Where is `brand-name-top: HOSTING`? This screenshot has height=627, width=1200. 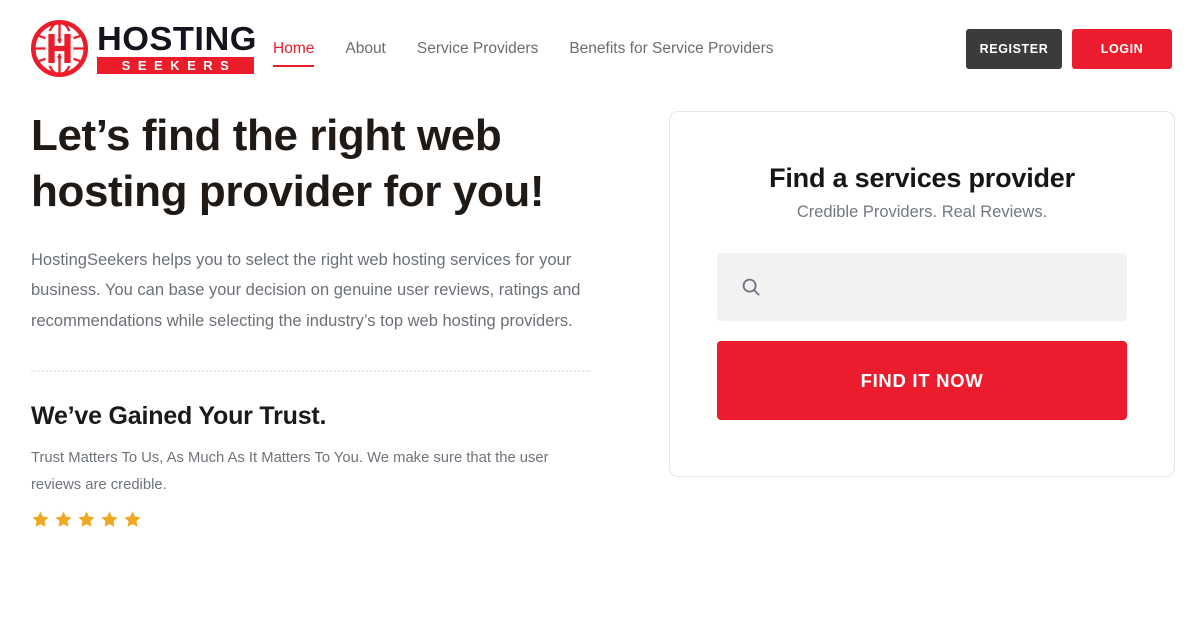 brand-name-top: HOSTING is located at coordinates (177, 39).